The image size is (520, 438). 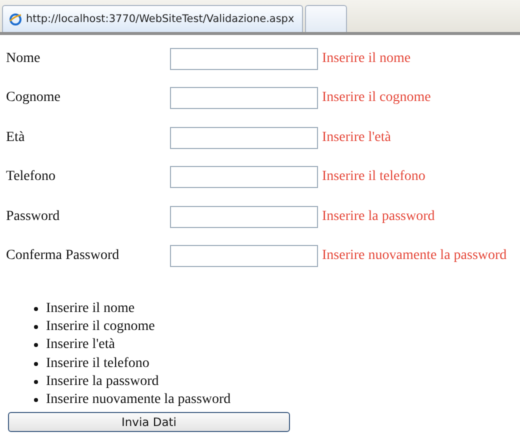 I want to click on error-message: Inserire nuovamente la password, so click(x=414, y=256).